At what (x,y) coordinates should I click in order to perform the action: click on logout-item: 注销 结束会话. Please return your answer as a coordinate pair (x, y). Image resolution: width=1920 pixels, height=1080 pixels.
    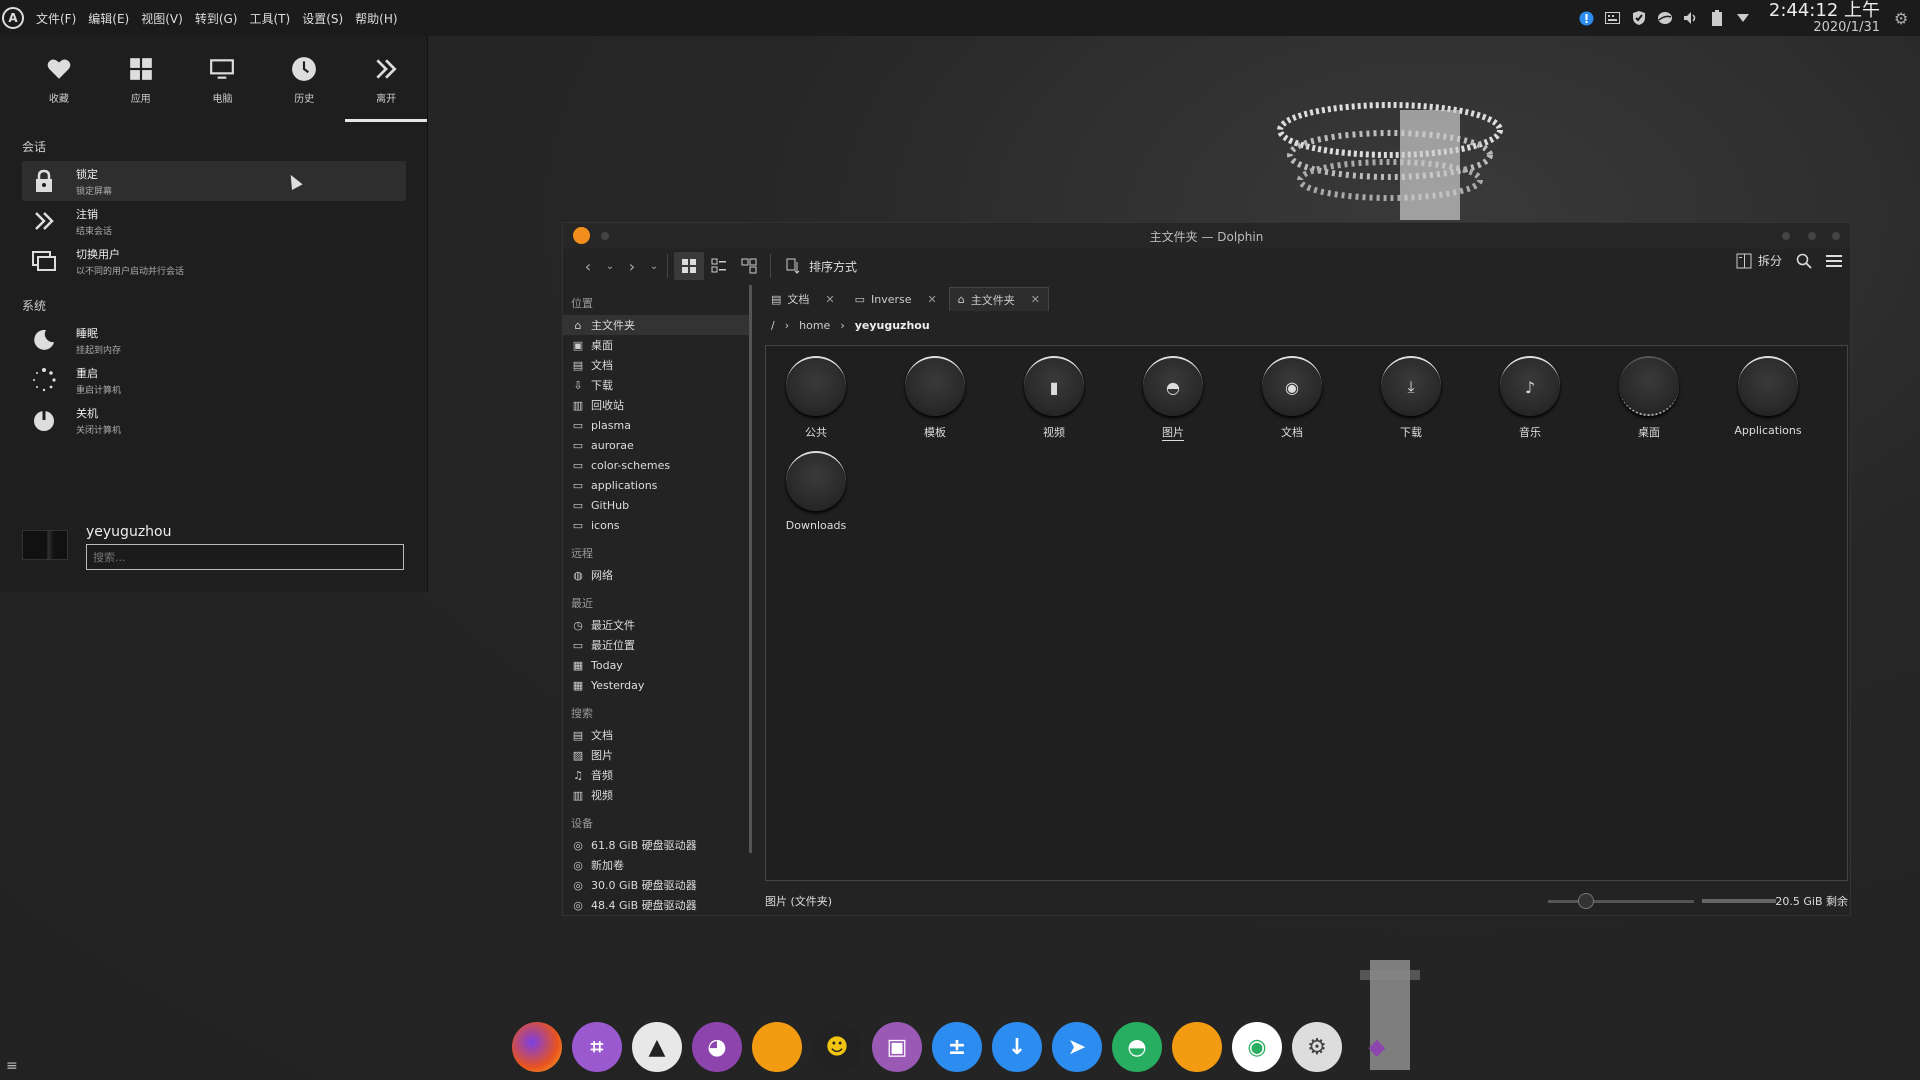
    Looking at the image, I should click on (214, 221).